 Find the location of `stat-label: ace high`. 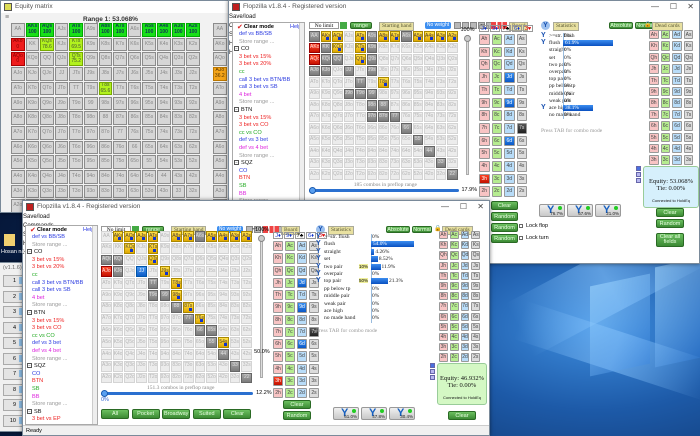

stat-label: ace high is located at coordinates (333, 311).